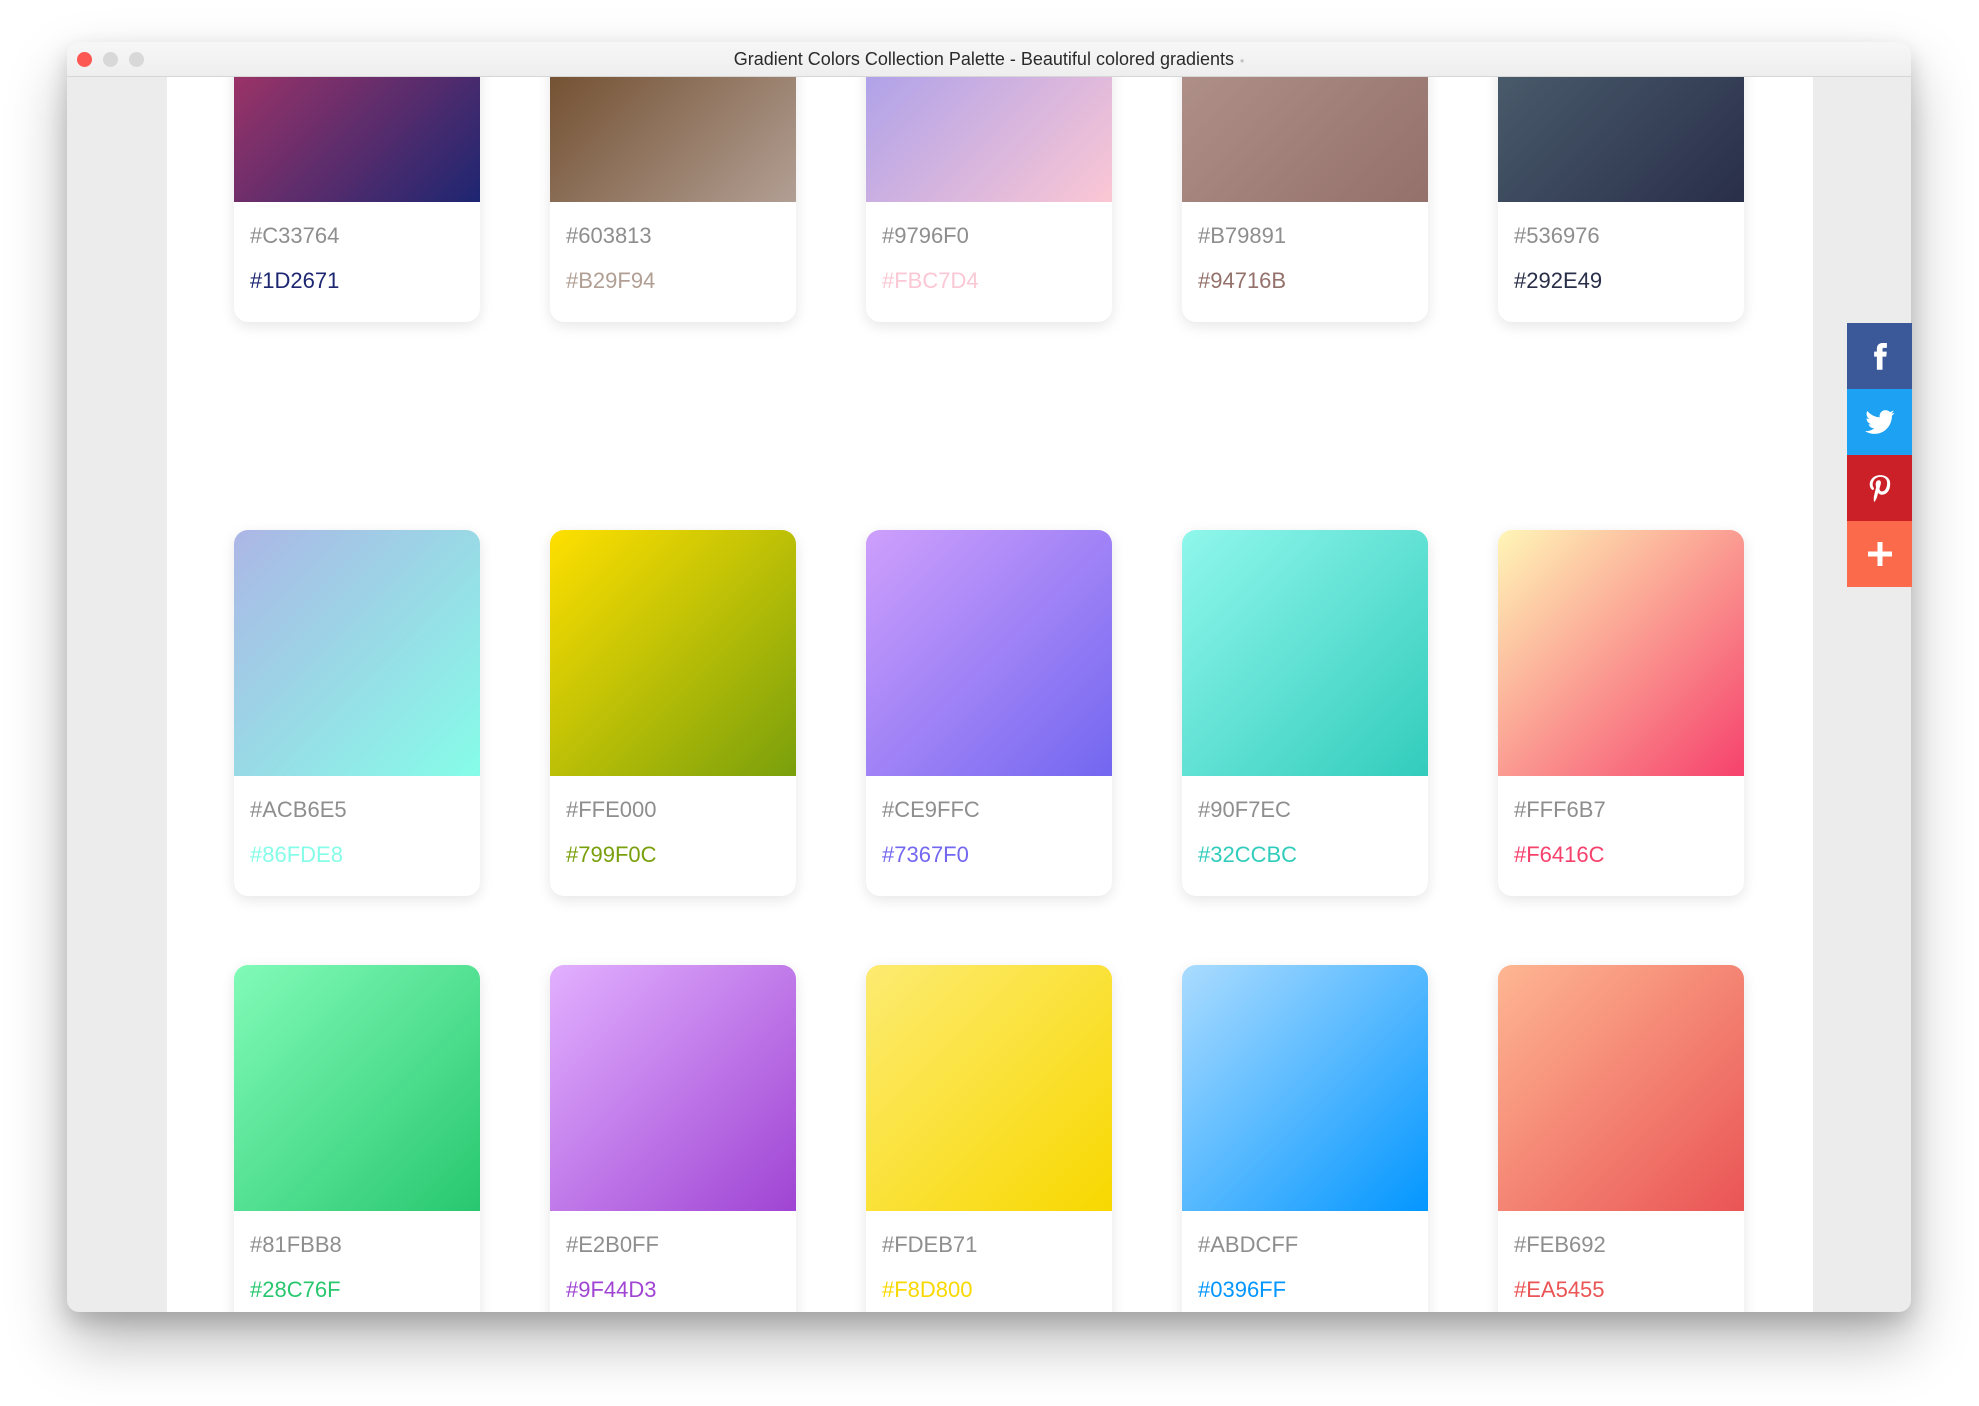 This screenshot has height=1406, width=1979. I want to click on gradient-card: #B79891 #94716B, so click(1305, 199).